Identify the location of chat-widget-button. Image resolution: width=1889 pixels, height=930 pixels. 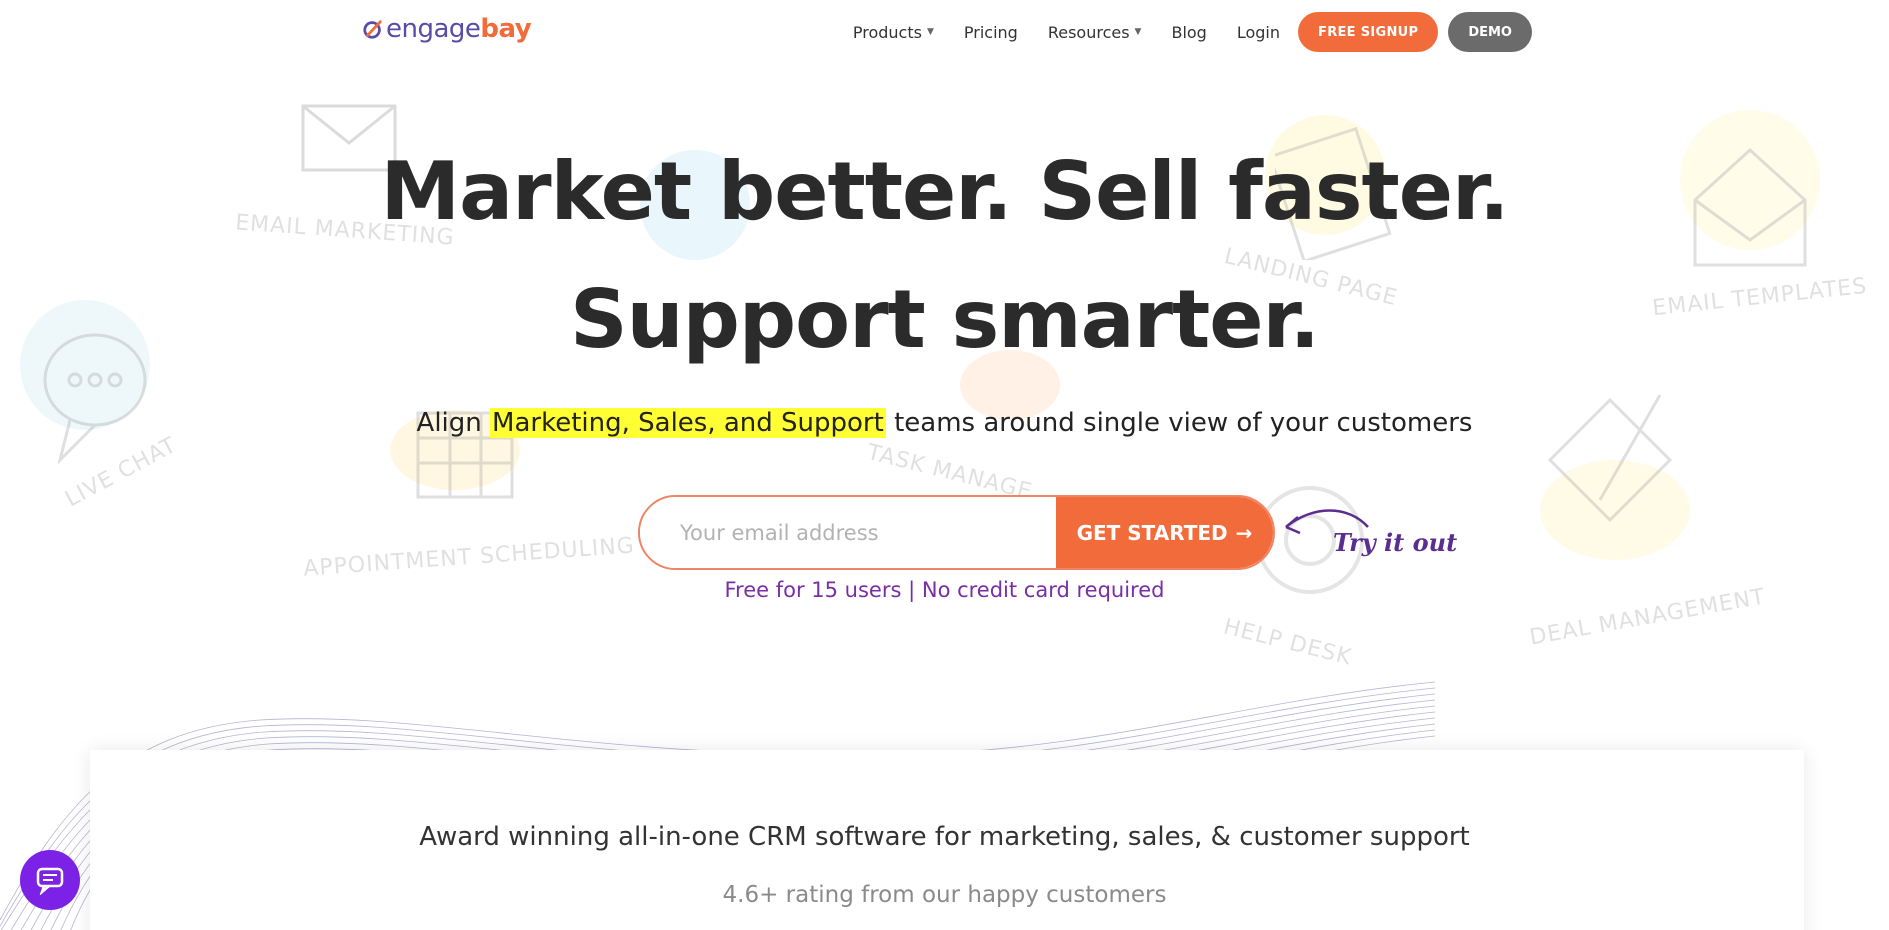
(50, 880).